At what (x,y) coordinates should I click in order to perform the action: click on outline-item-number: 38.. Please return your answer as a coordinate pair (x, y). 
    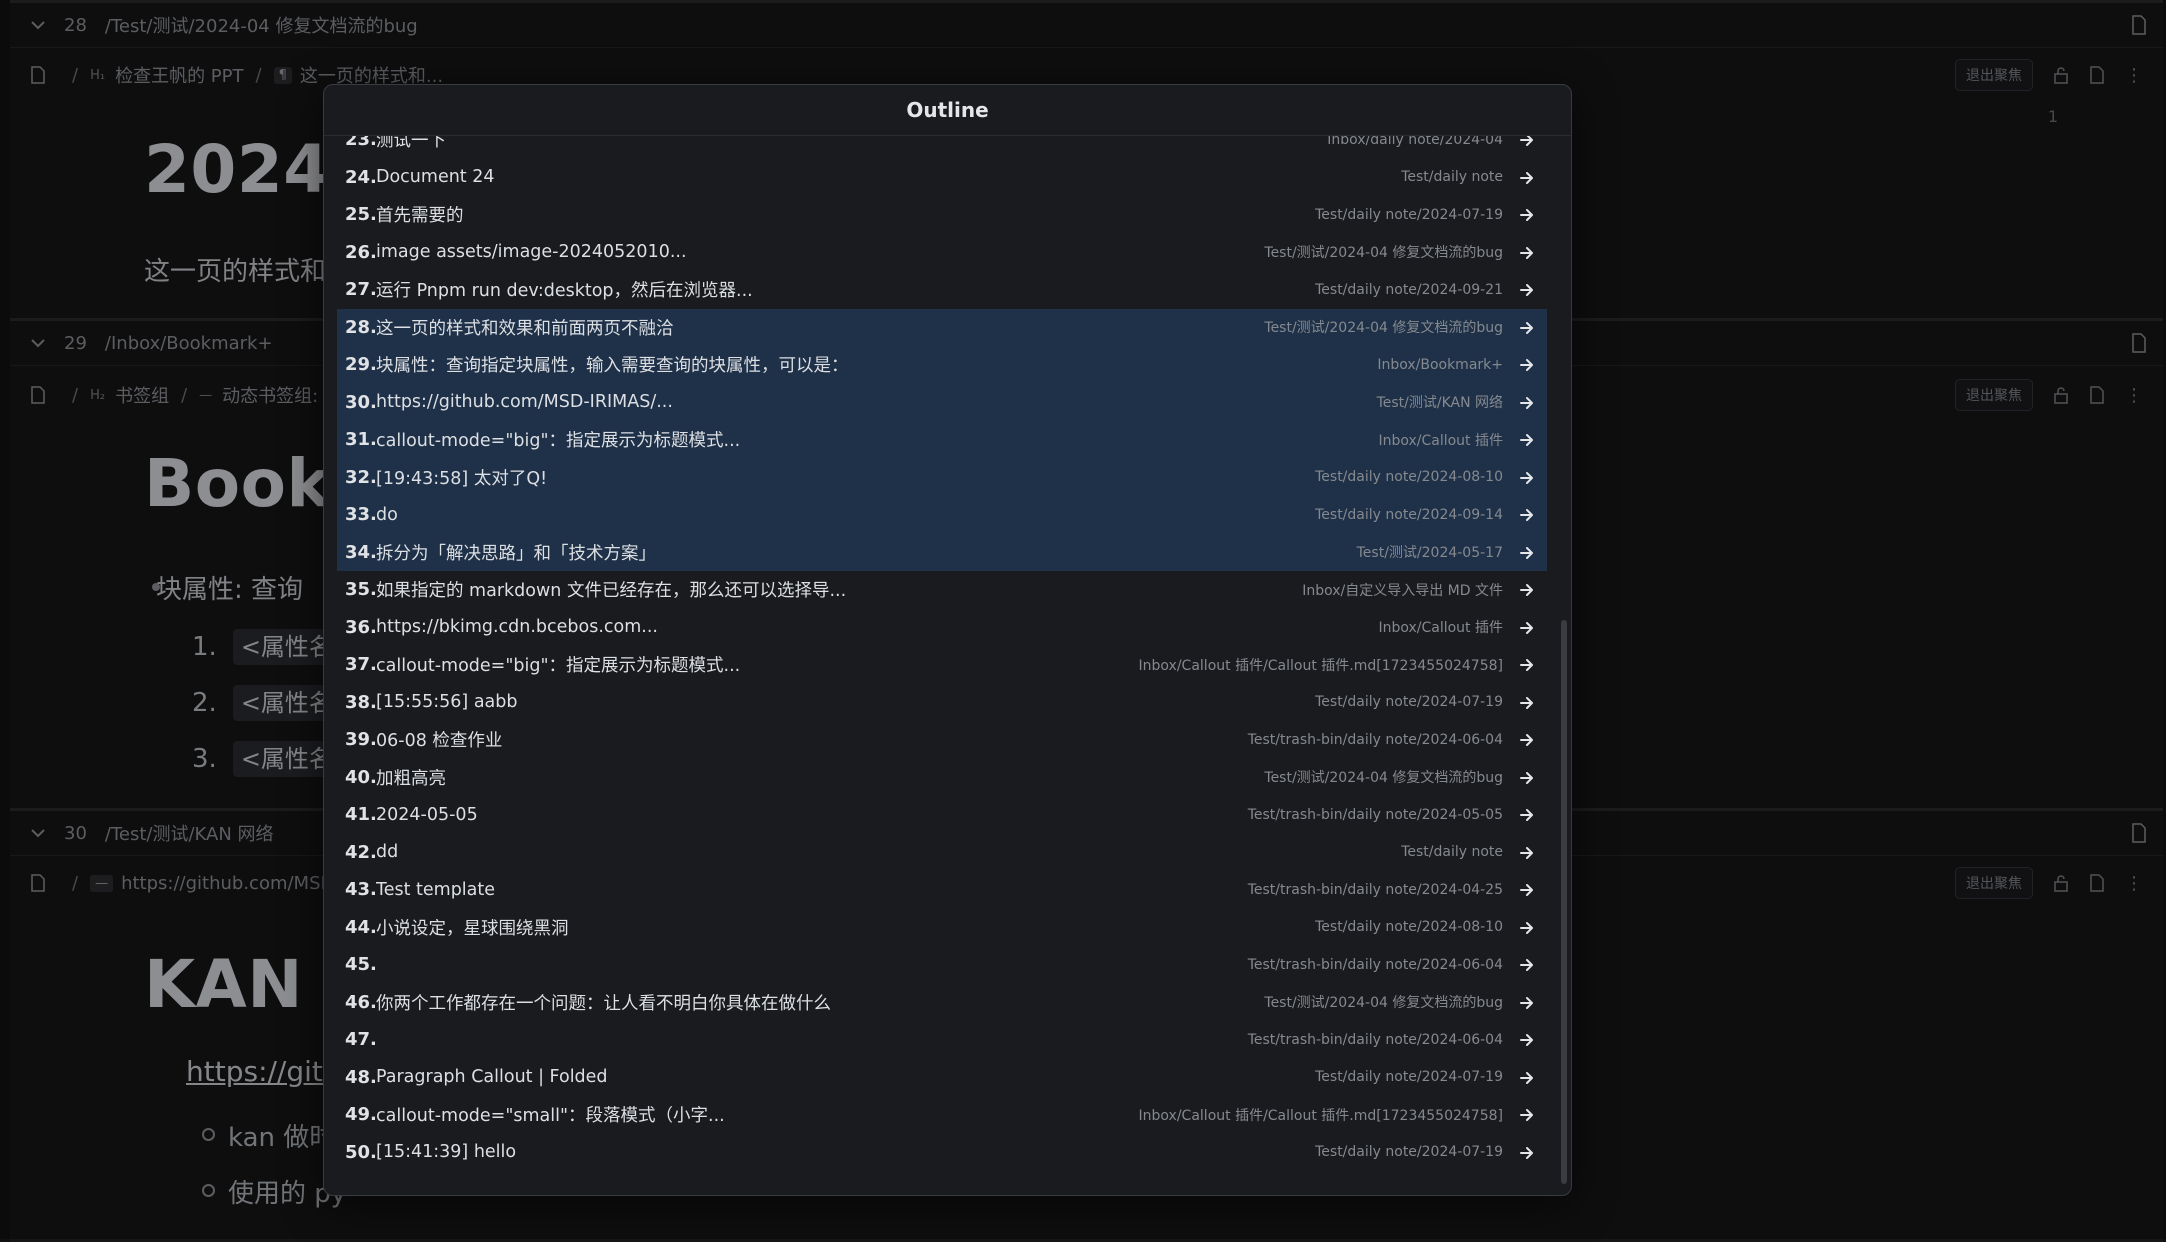
    Looking at the image, I should click on (361, 702).